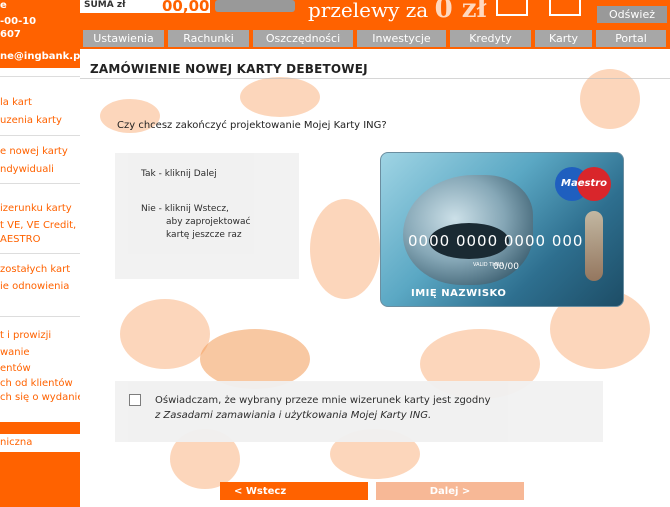 The width and height of the screenshot is (670, 507). I want to click on banner-graphic, so click(255, 6).